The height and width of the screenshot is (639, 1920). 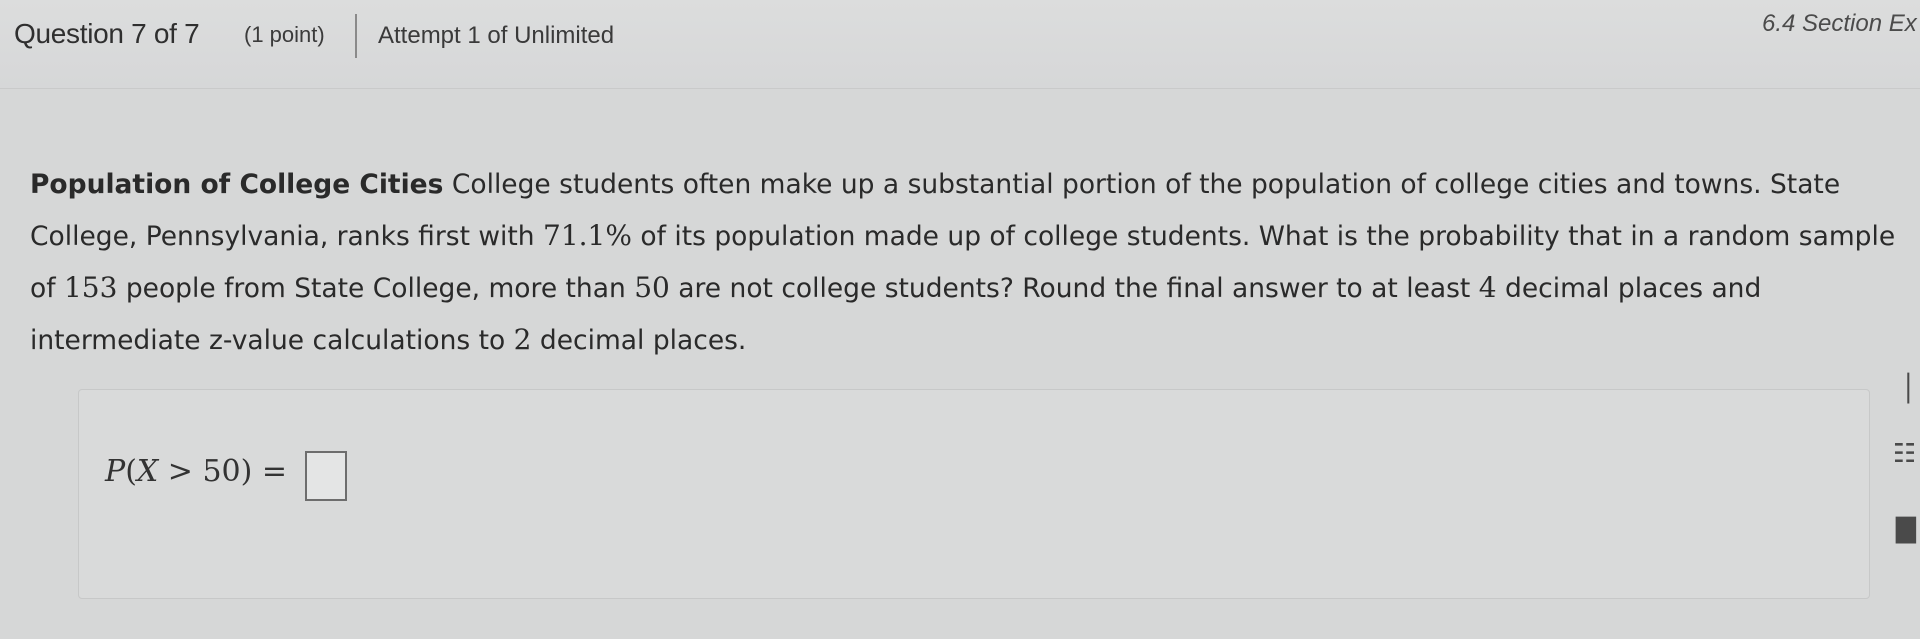 What do you see at coordinates (639, 340) in the screenshot?
I see `problem-text-6: decimal places.` at bounding box center [639, 340].